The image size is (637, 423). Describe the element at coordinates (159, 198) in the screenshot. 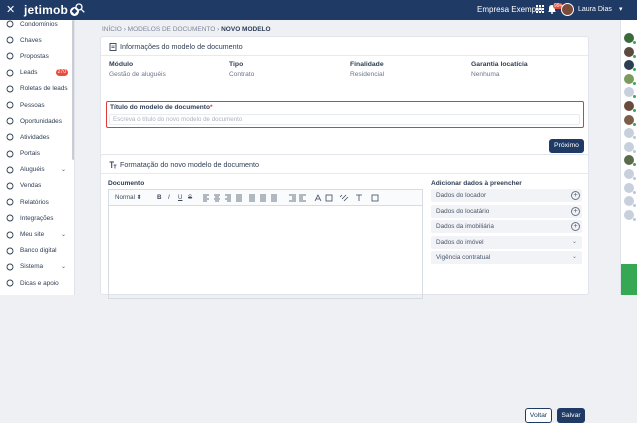

I see `bold-button: B` at that location.